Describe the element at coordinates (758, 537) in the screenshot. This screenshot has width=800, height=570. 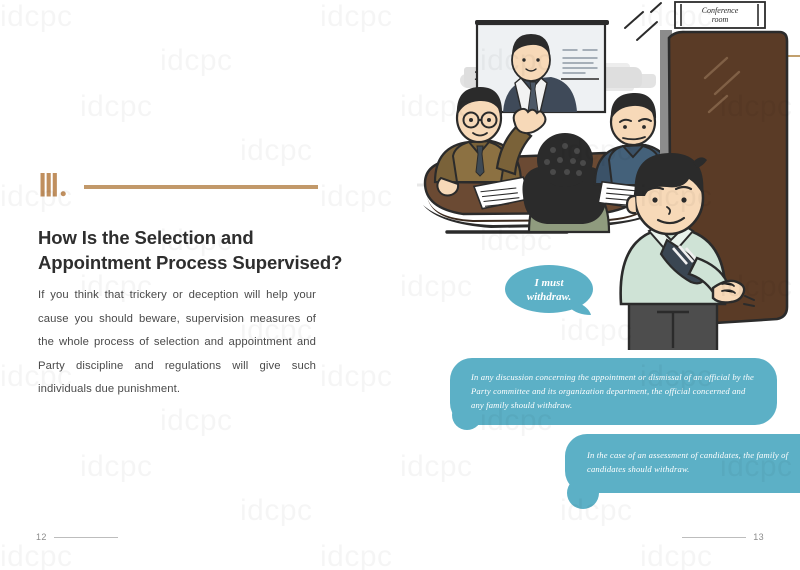
I see `page-number-right-label: 13` at that location.